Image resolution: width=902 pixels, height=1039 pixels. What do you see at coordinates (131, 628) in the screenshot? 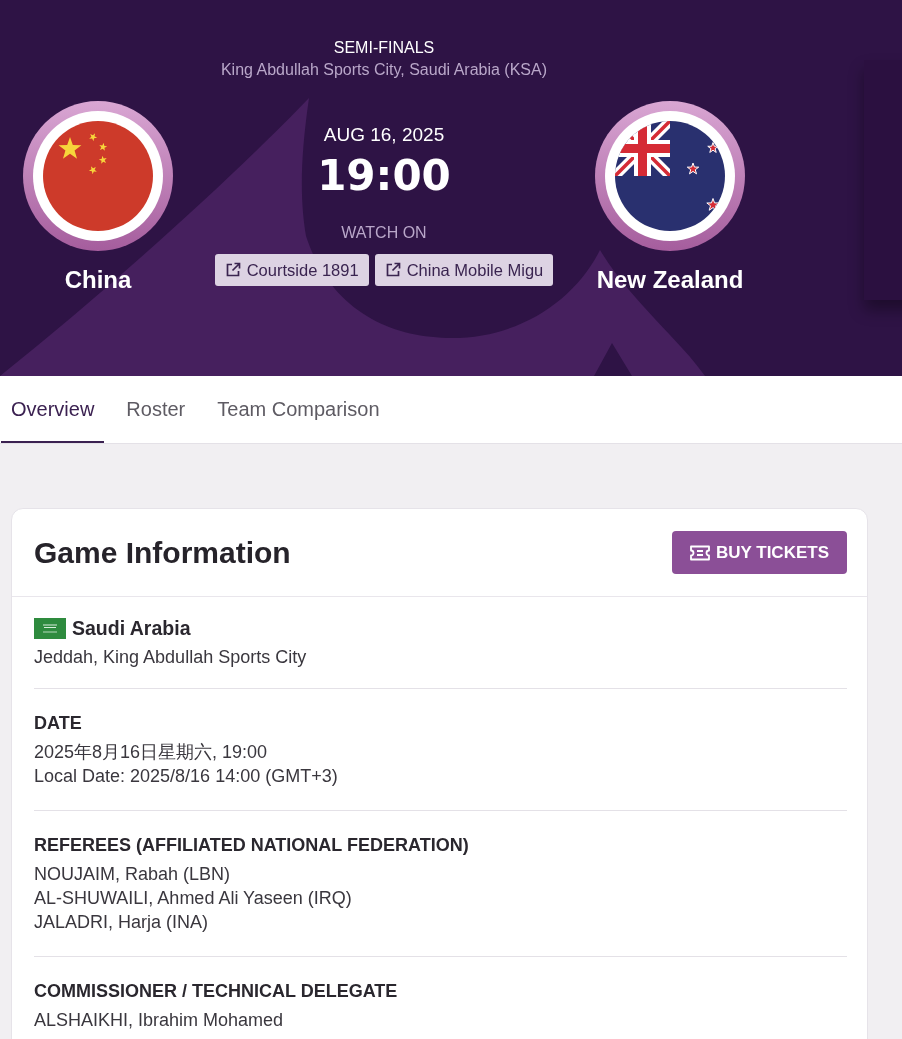
I see `section-heading: Saudi Arabia` at bounding box center [131, 628].